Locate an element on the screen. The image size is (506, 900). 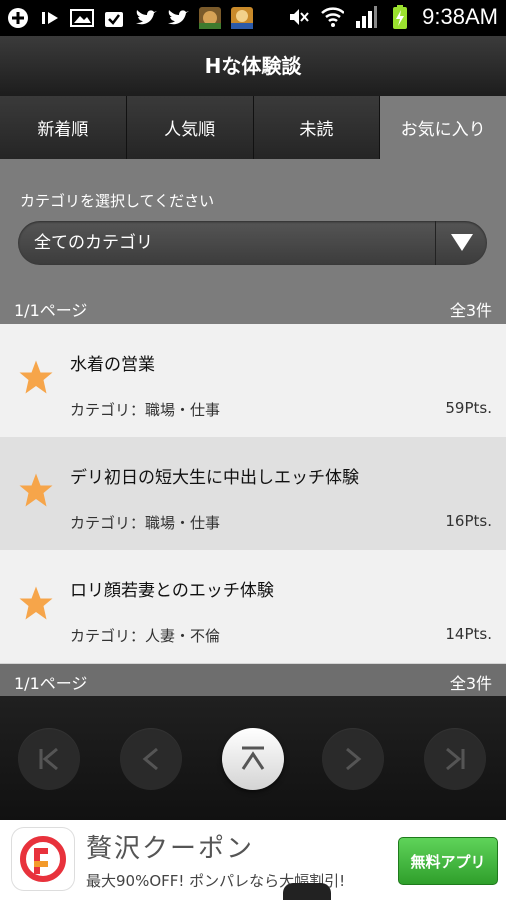
category-select: 全てのカテゴリ is located at coordinates (252, 243).